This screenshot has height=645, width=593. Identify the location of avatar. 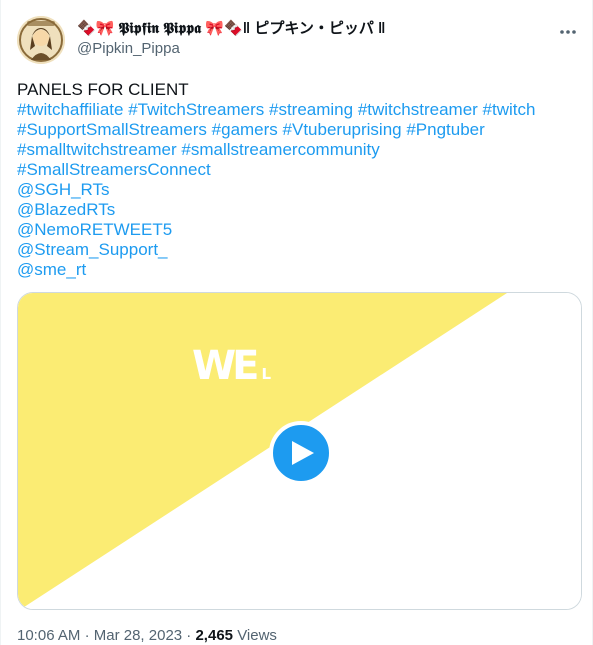
(41, 40).